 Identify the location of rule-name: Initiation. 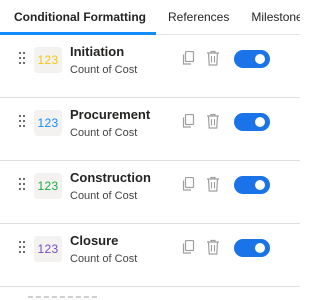
(97, 51).